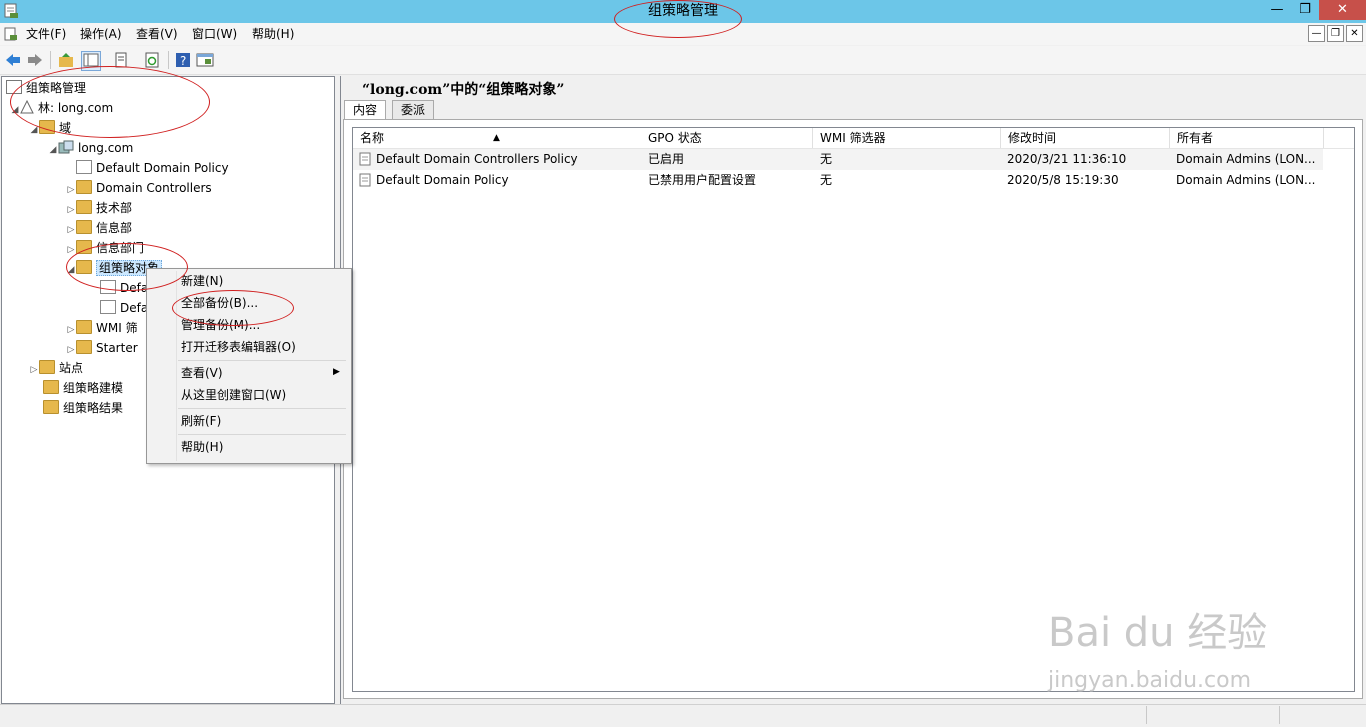 Image resolution: width=1366 pixels, height=727 pixels. I want to click on mdi-controls: — ❐ ✕, so click(1336, 34).